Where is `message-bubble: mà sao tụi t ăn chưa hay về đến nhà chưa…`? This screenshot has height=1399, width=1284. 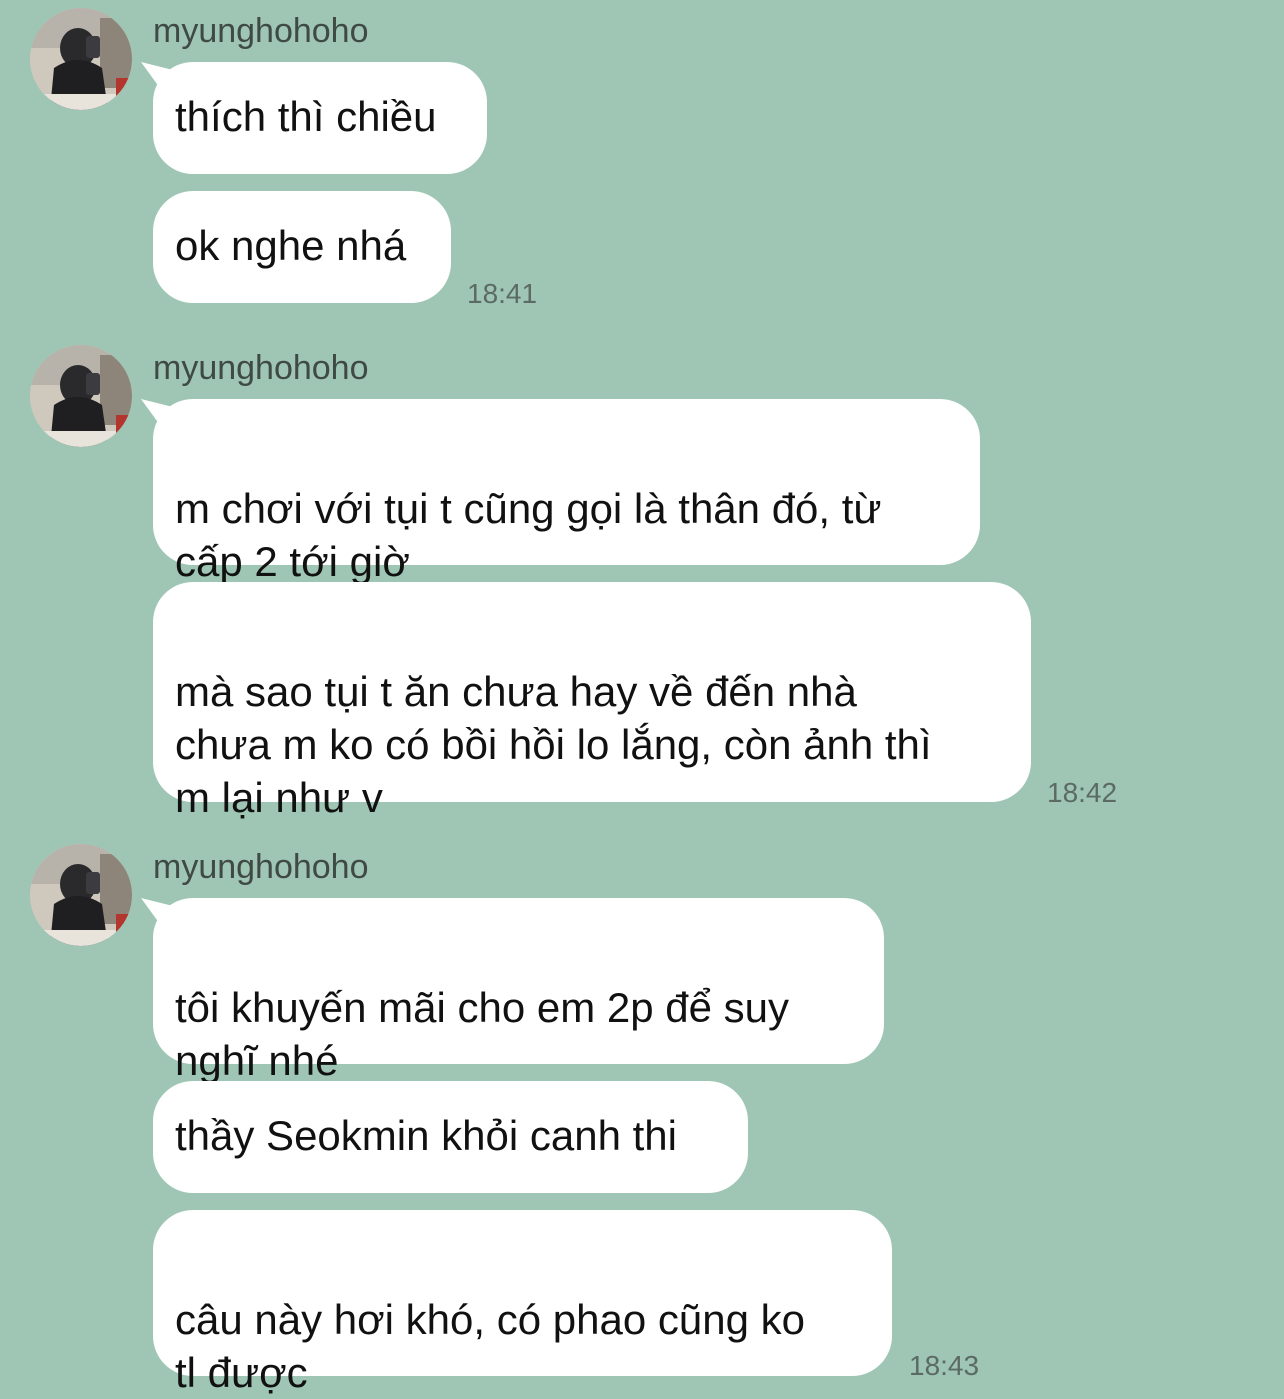
message-bubble: mà sao tụi t ăn chưa hay về đến nhà chưa… is located at coordinates (592, 701).